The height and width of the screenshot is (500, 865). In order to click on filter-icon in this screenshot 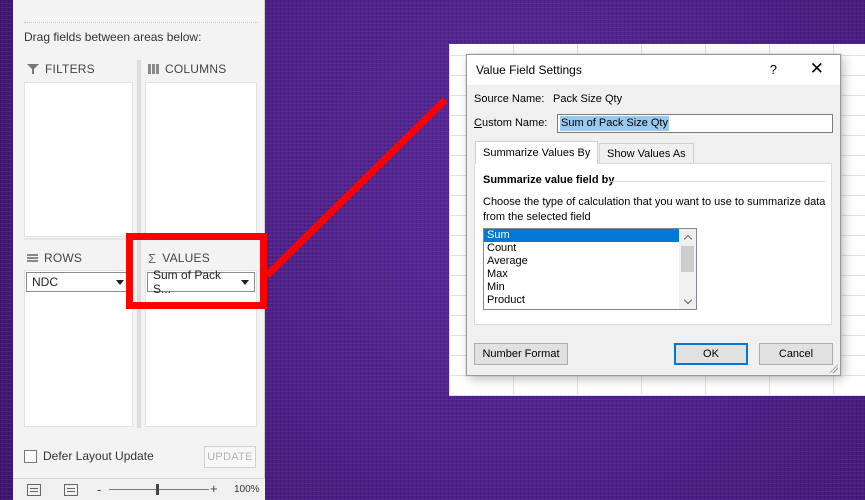, I will do `click(33, 69)`.